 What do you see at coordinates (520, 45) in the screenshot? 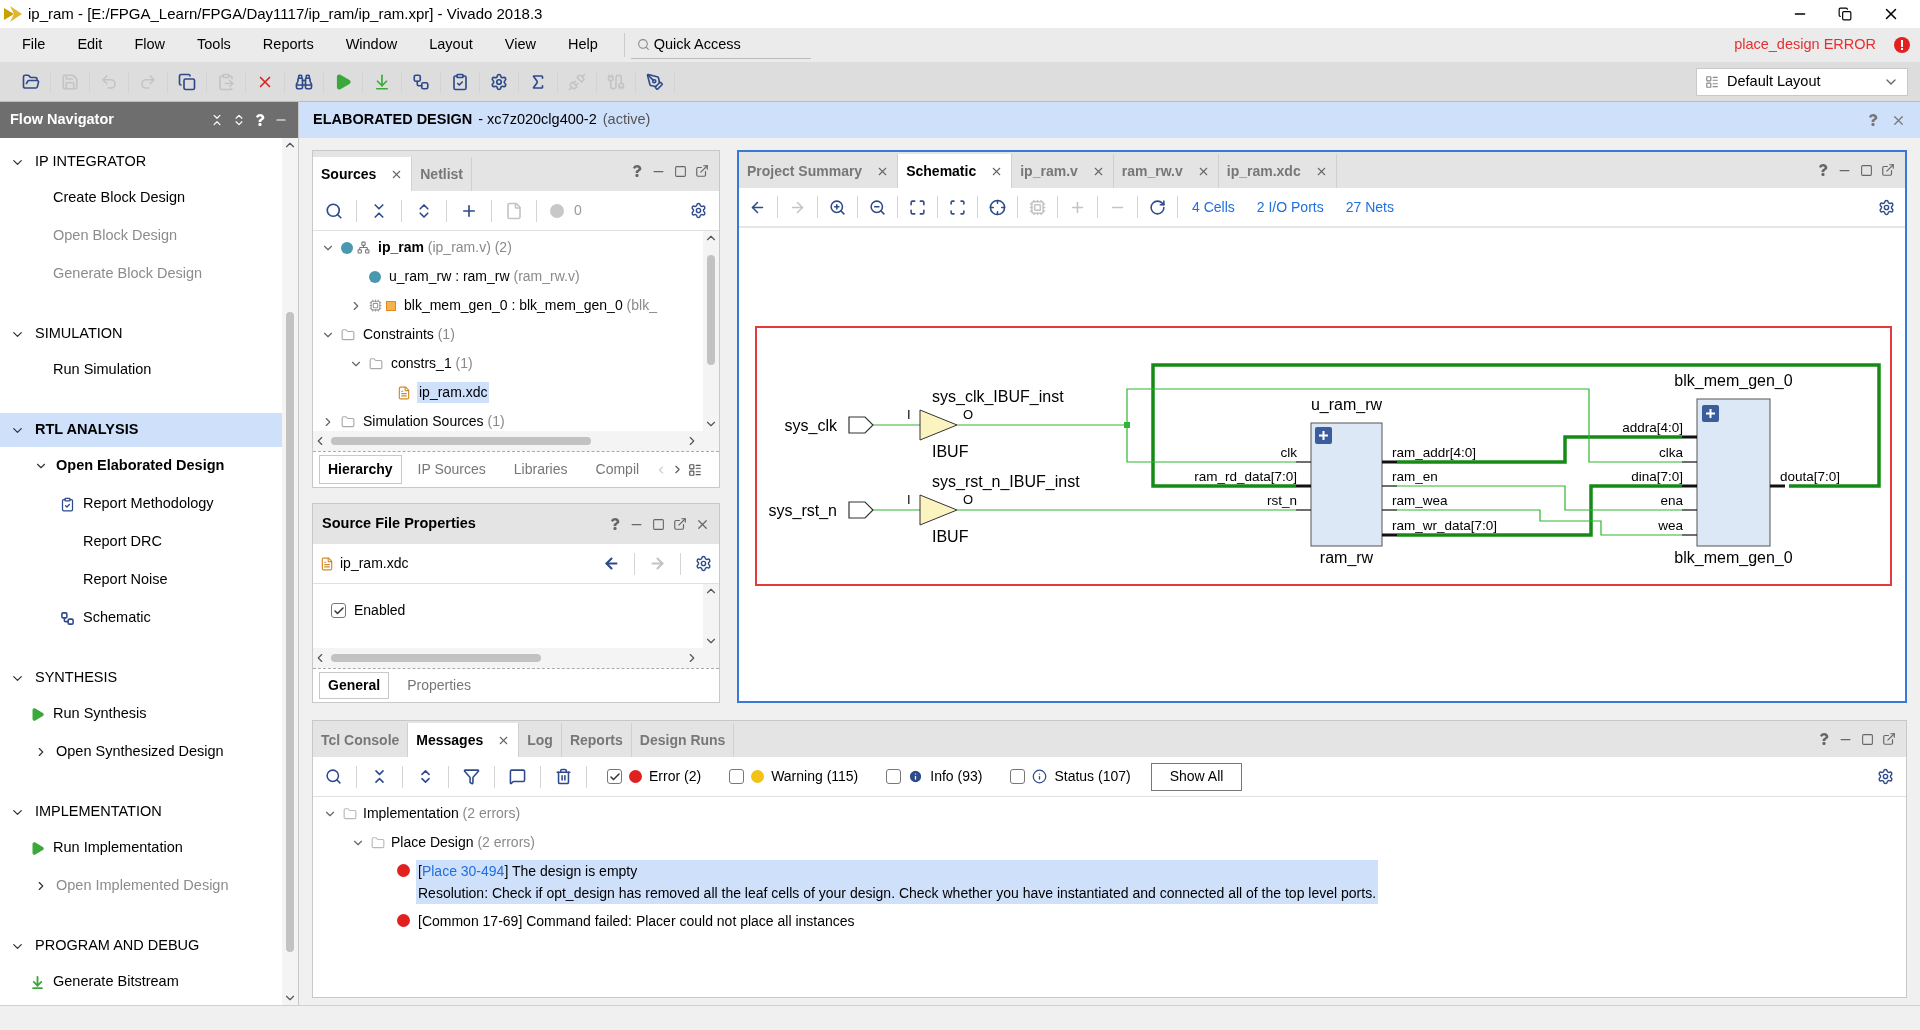
I see `menu-item: View` at bounding box center [520, 45].